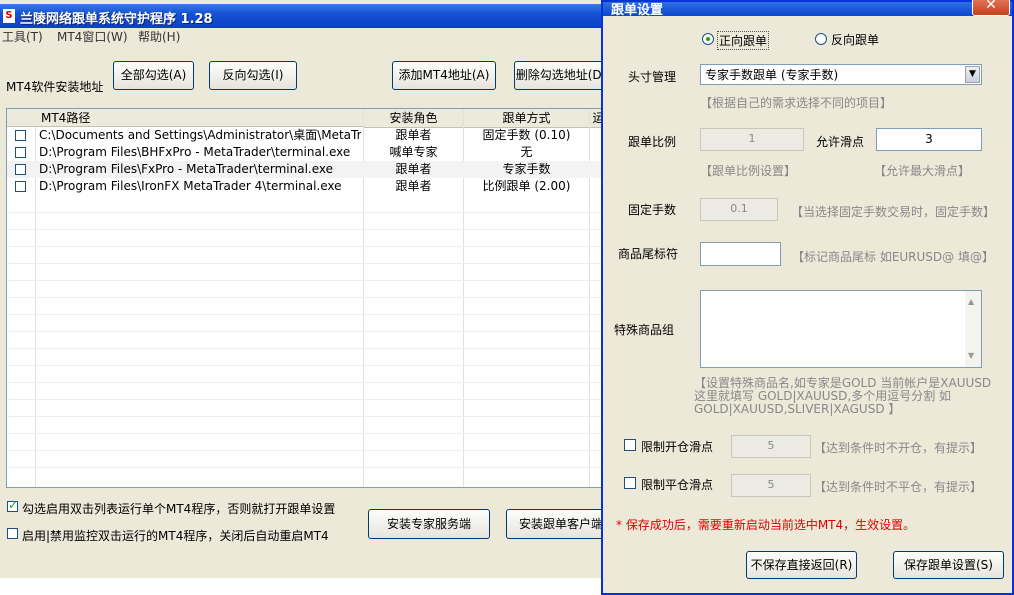  Describe the element at coordinates (9, 16) in the screenshot. I see `app-icon: S` at that location.